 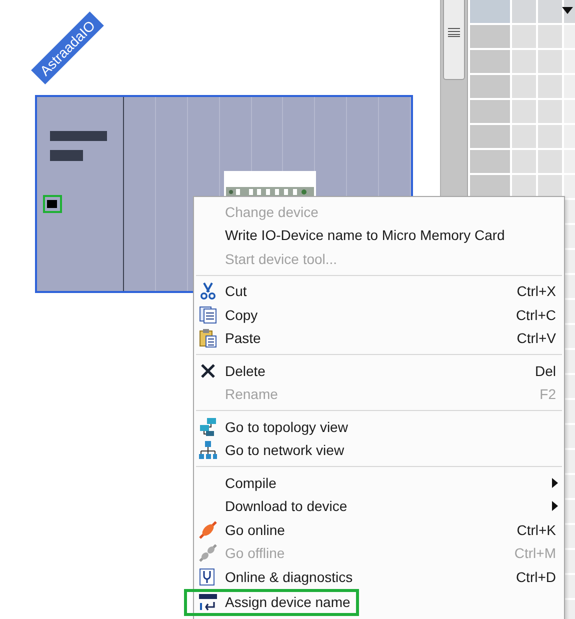 What do you see at coordinates (208, 450) in the screenshot?
I see `network-icon` at bounding box center [208, 450].